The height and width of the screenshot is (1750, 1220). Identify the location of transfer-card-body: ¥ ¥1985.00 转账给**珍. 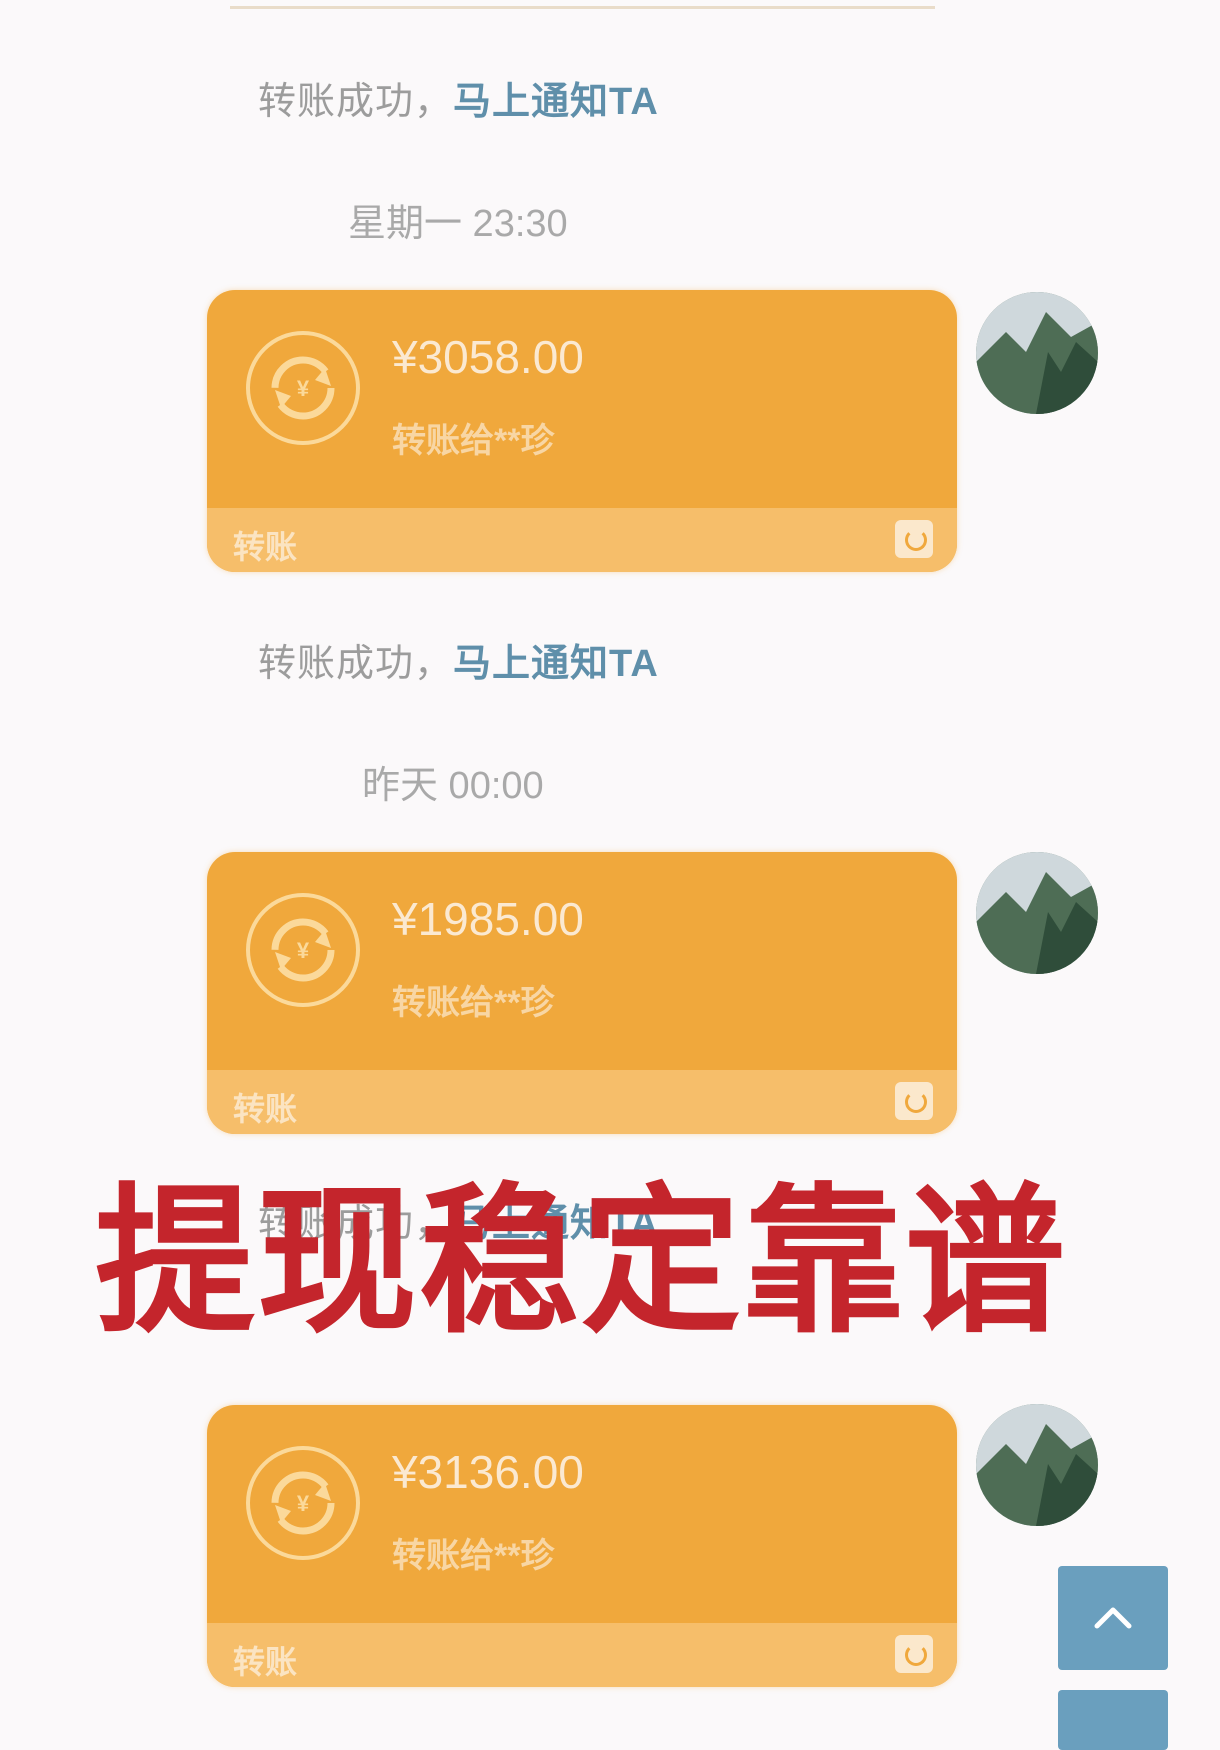
(582, 961).